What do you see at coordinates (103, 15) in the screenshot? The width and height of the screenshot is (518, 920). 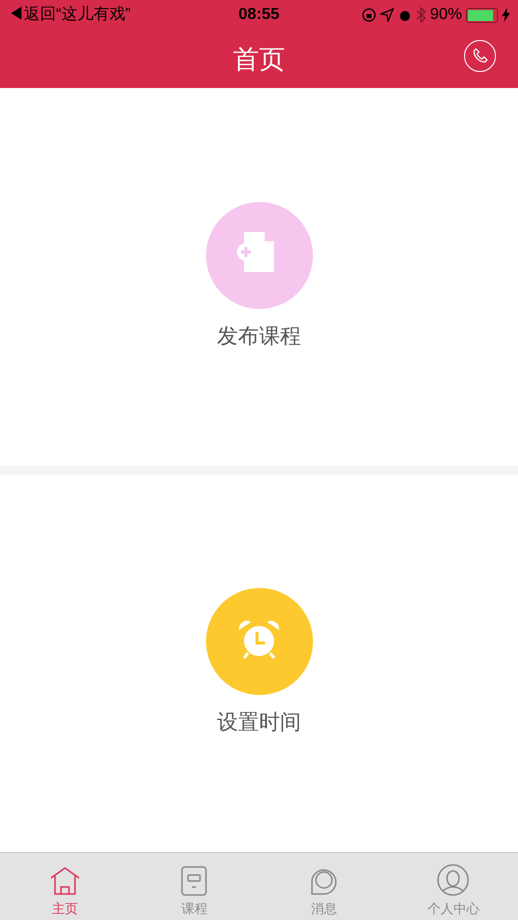 I see `back-link: ◀返回“这儿有戏”` at bounding box center [103, 15].